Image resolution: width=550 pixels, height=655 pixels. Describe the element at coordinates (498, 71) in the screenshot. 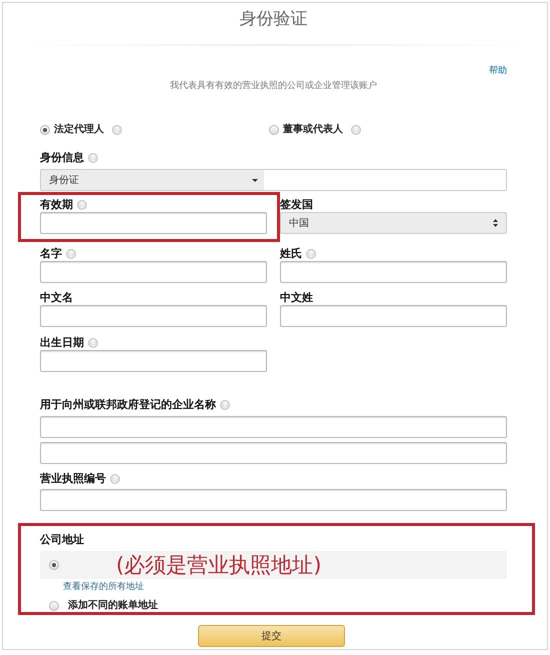

I see `help-link: 帮助` at that location.